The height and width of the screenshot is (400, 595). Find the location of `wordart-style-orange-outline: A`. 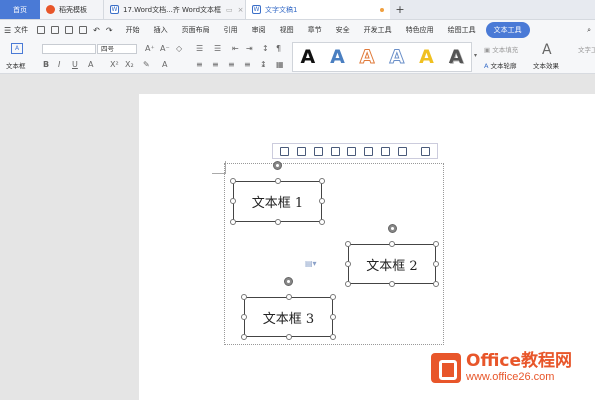

wordart-style-orange-outline: A is located at coordinates (367, 57).